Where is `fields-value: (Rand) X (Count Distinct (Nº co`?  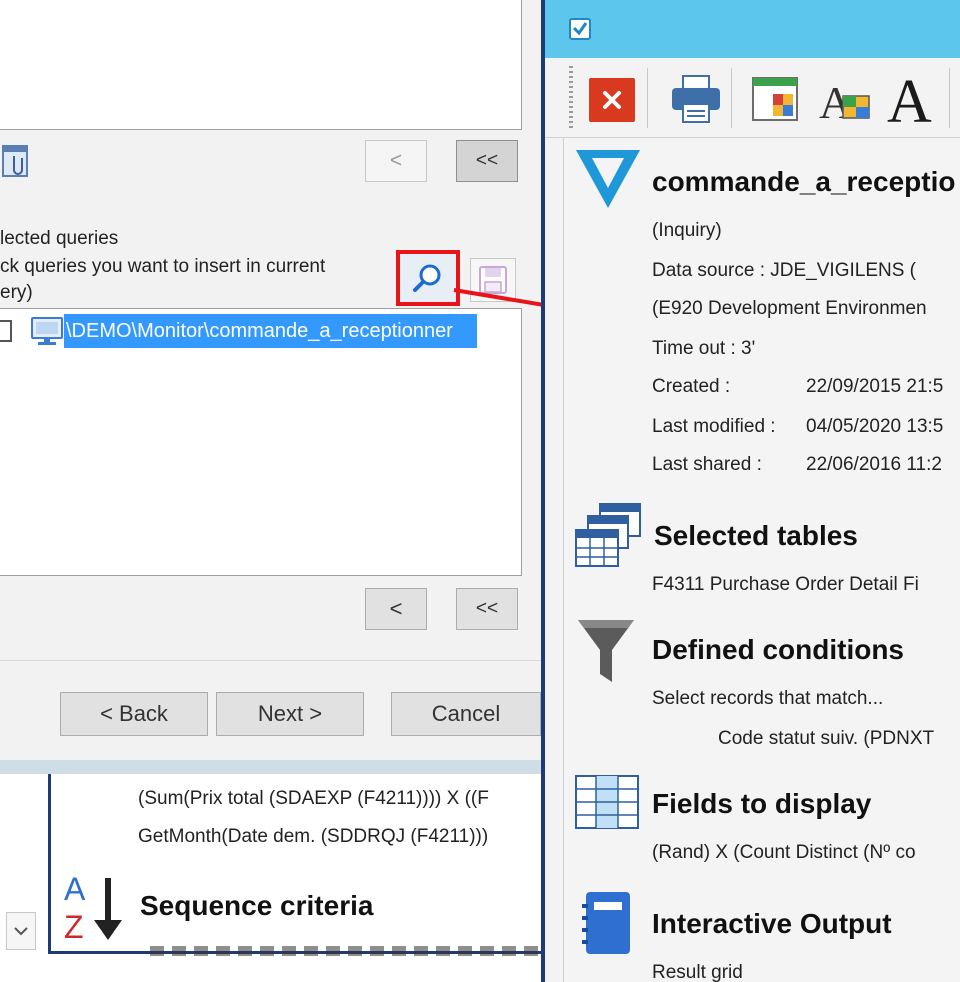
fields-value: (Rand) X (Count Distinct (Nº co is located at coordinates (784, 852).